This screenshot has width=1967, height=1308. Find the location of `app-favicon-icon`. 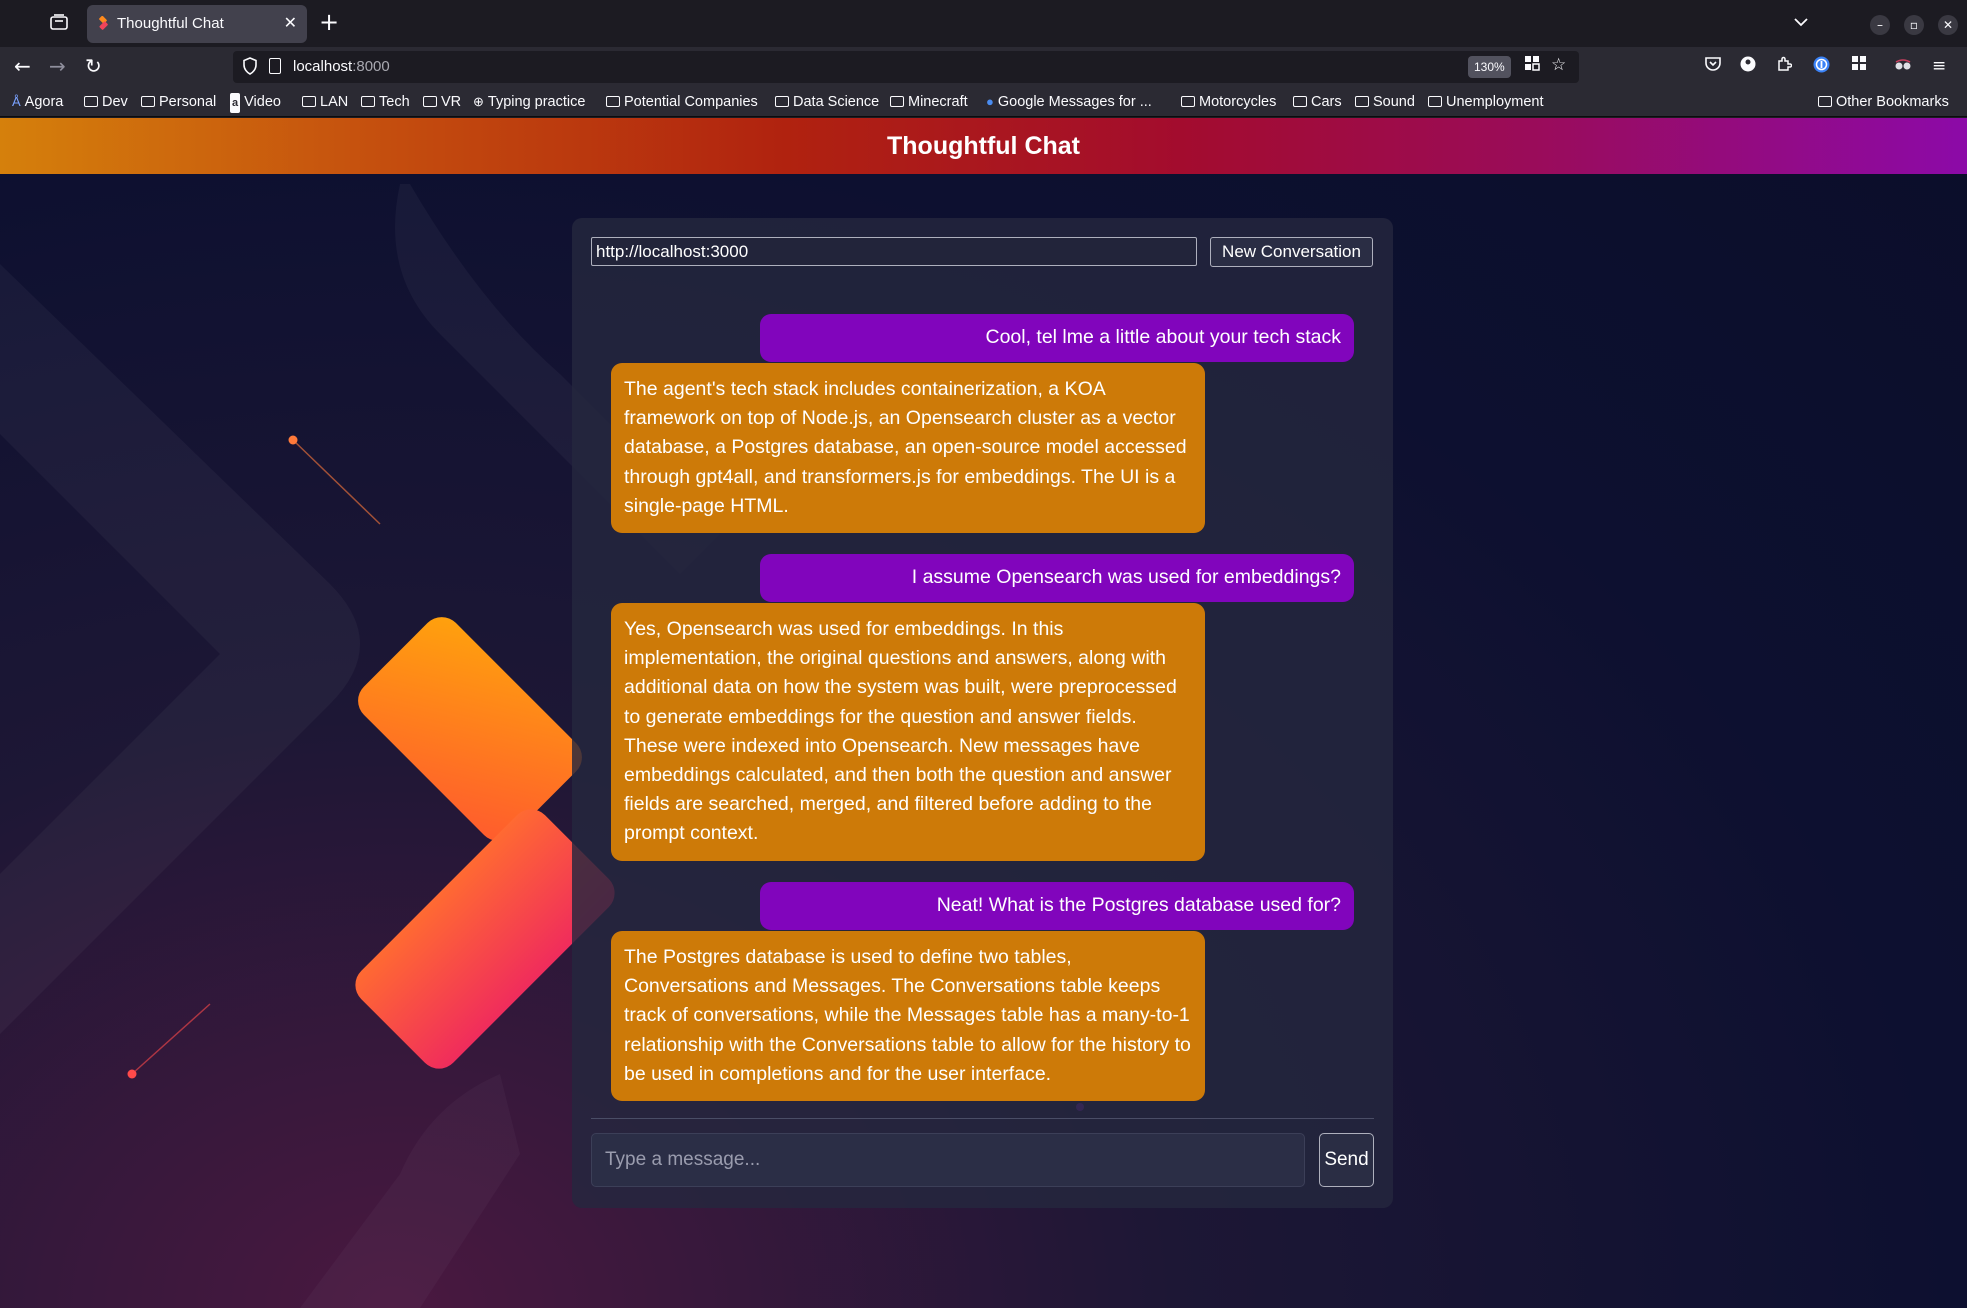

app-favicon-icon is located at coordinates (103, 23).